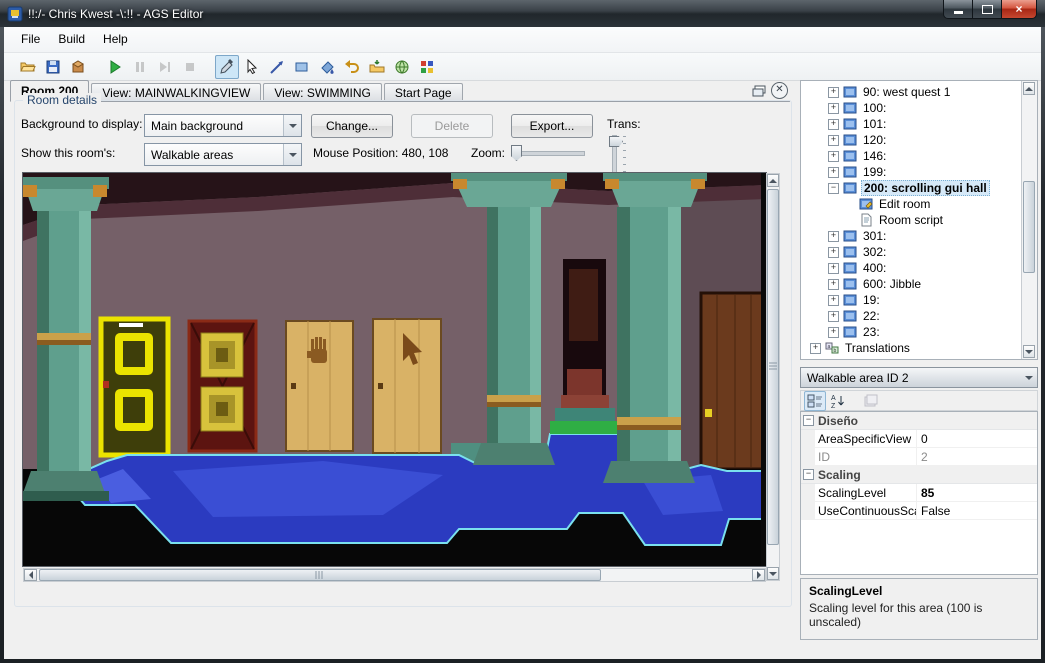  Describe the element at coordinates (223, 154) in the screenshot. I see `show-select: Walkable areas` at that location.